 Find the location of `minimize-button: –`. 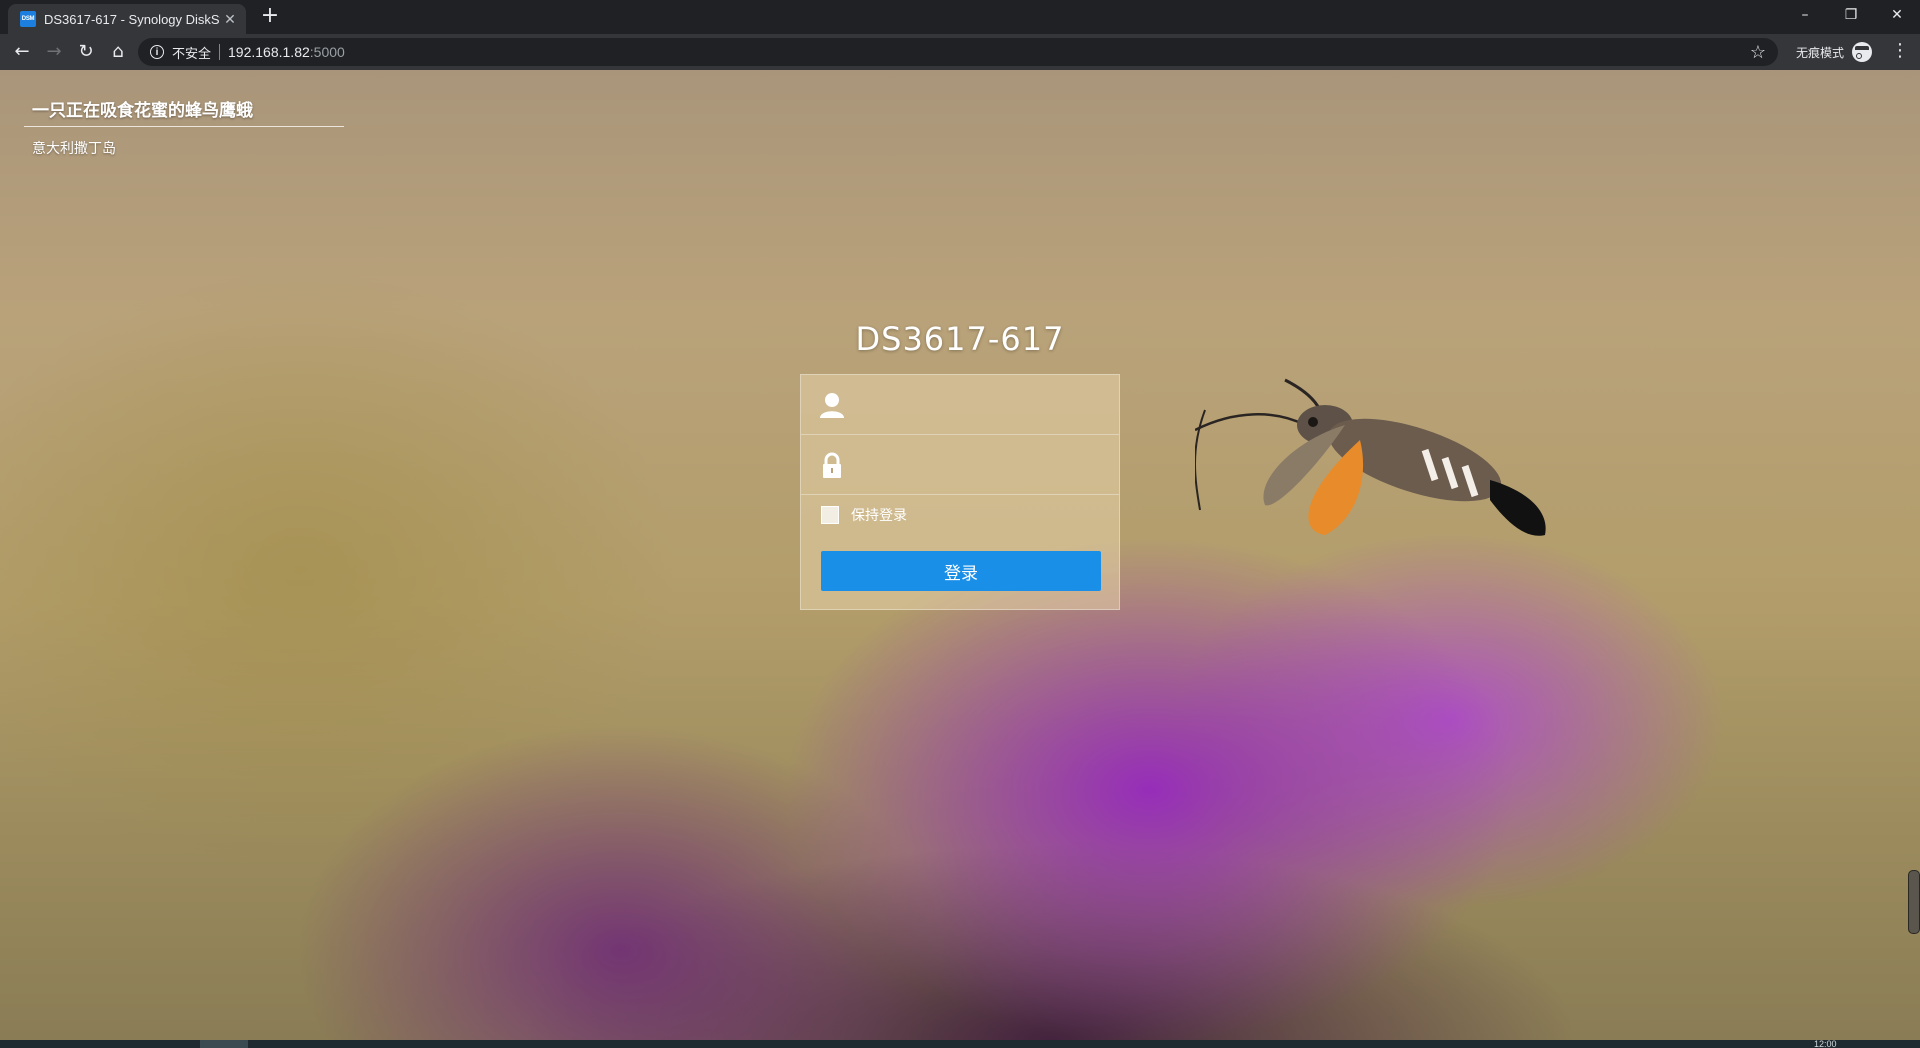

minimize-button: – is located at coordinates (1805, 15).